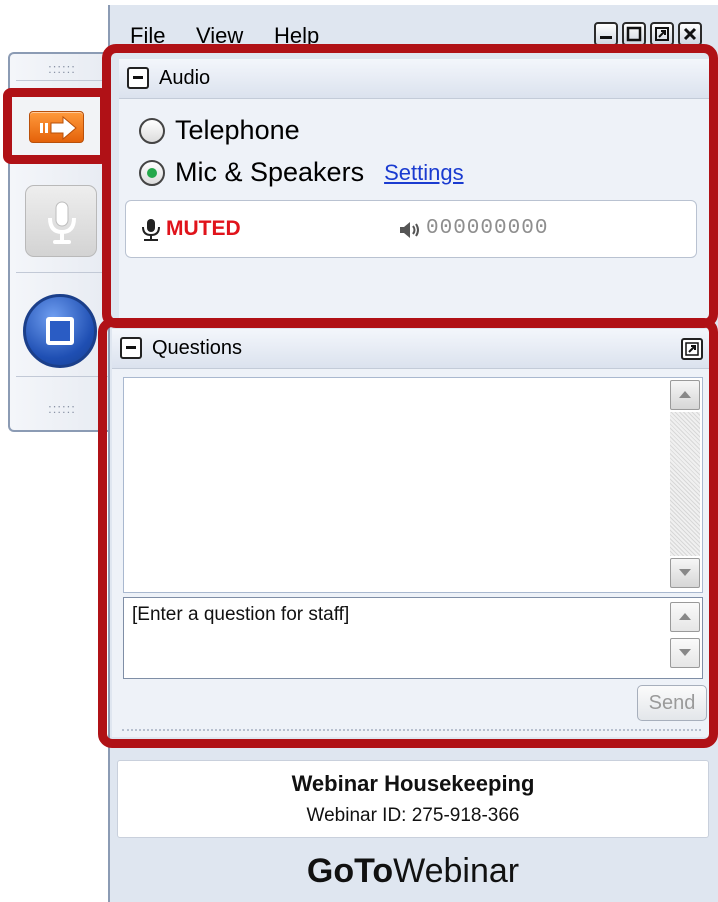  I want to click on maximize-icon, so click(634, 34).